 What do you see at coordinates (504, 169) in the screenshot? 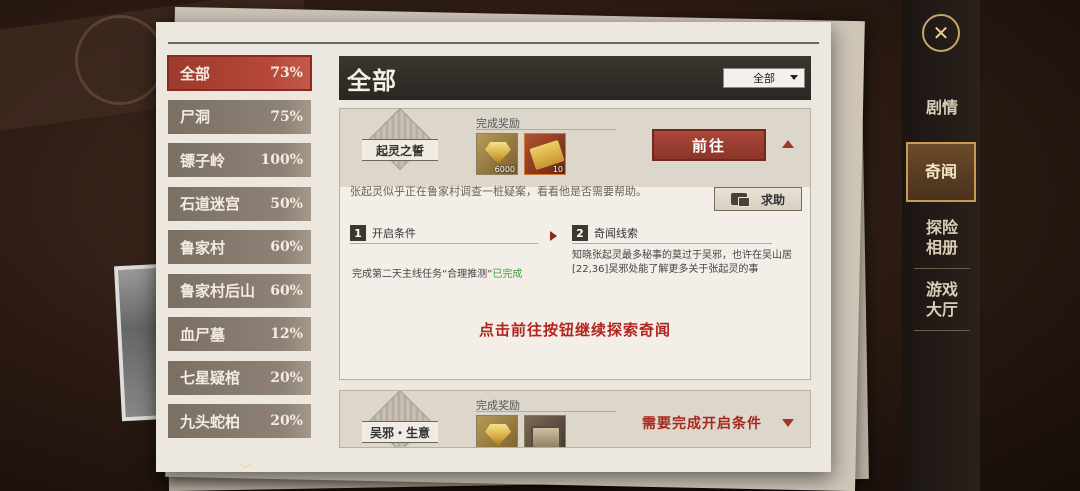
I see `reward-count: 6000` at bounding box center [504, 169].